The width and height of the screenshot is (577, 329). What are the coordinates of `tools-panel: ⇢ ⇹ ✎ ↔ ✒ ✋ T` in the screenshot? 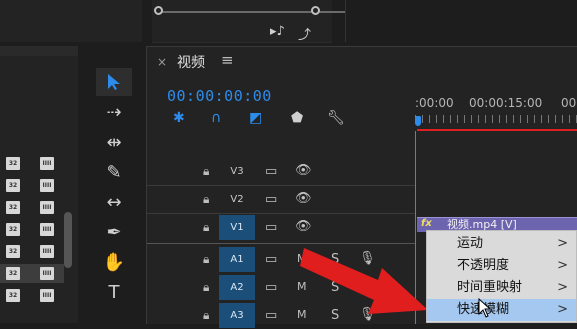 It's located at (114, 194).